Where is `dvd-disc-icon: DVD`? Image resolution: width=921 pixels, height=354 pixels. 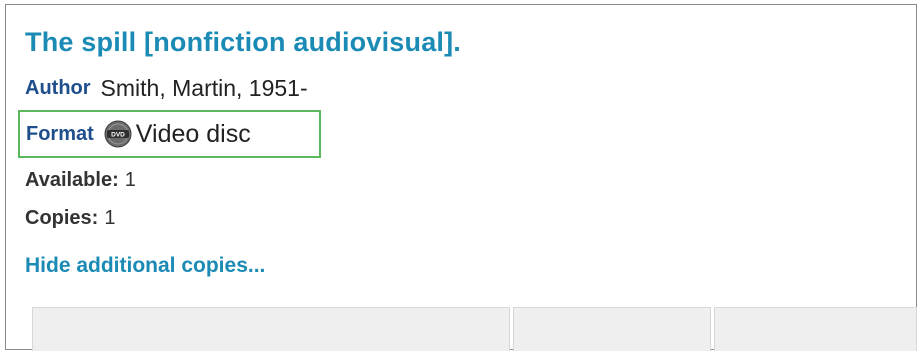
dvd-disc-icon: DVD is located at coordinates (118, 134).